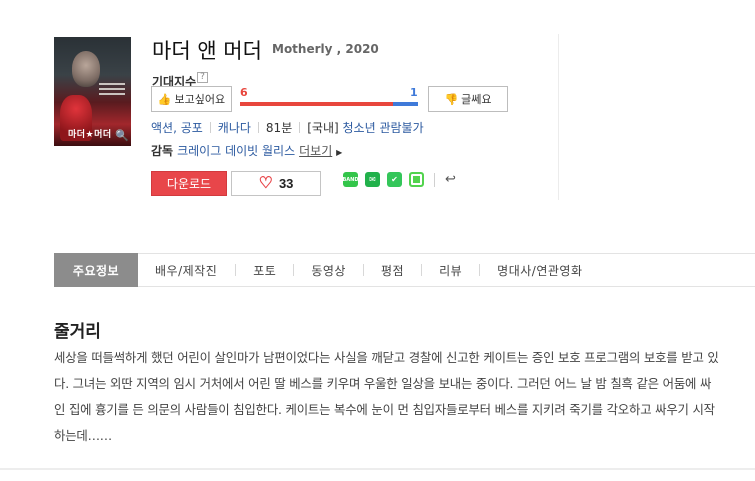  Describe the element at coordinates (325, 49) in the screenshot. I see `original-title: Motherly , 2020` at that location.